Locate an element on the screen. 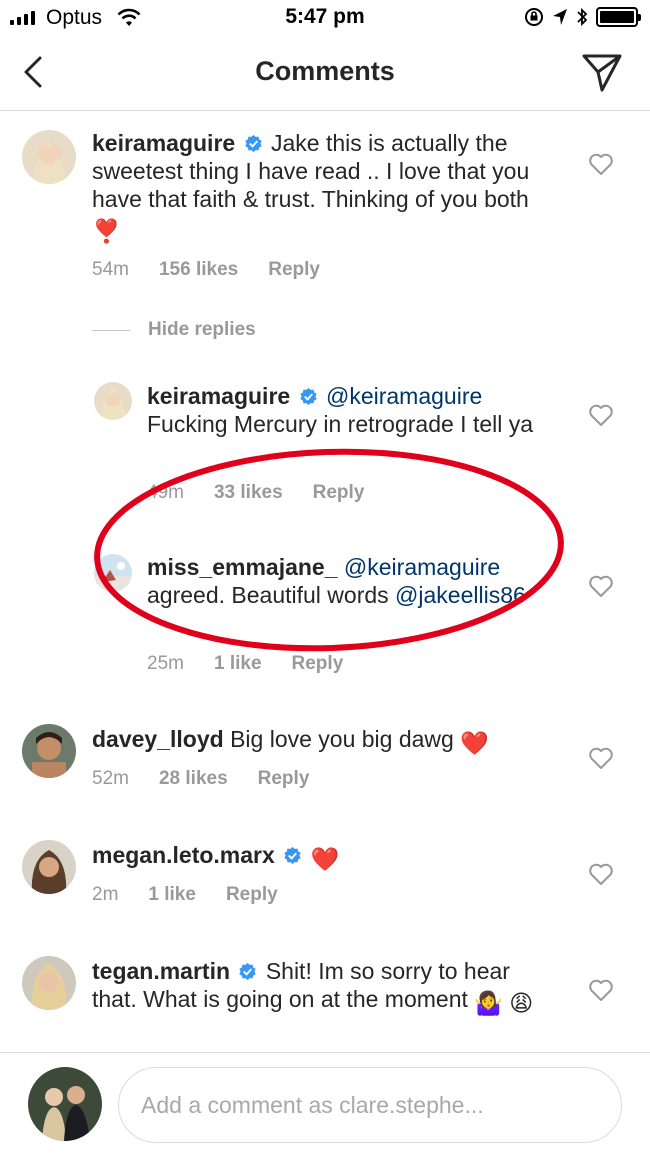 The image size is (650, 1156). orientation-lock-icon is located at coordinates (534, 17).